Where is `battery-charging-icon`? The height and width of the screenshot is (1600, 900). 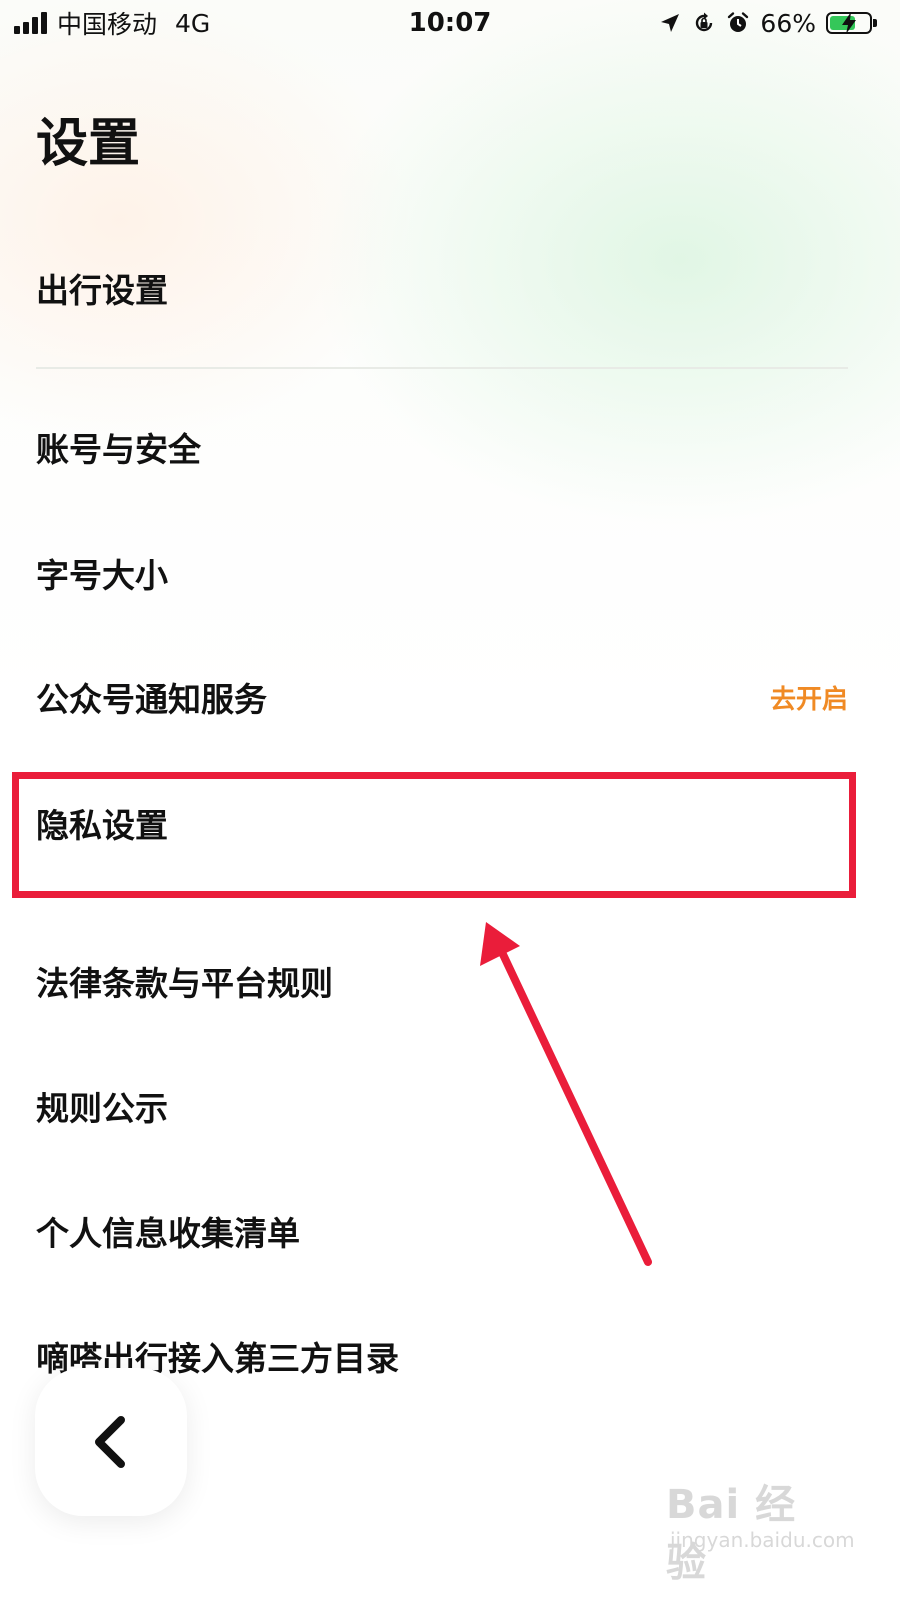 battery-charging-icon is located at coordinates (851, 23).